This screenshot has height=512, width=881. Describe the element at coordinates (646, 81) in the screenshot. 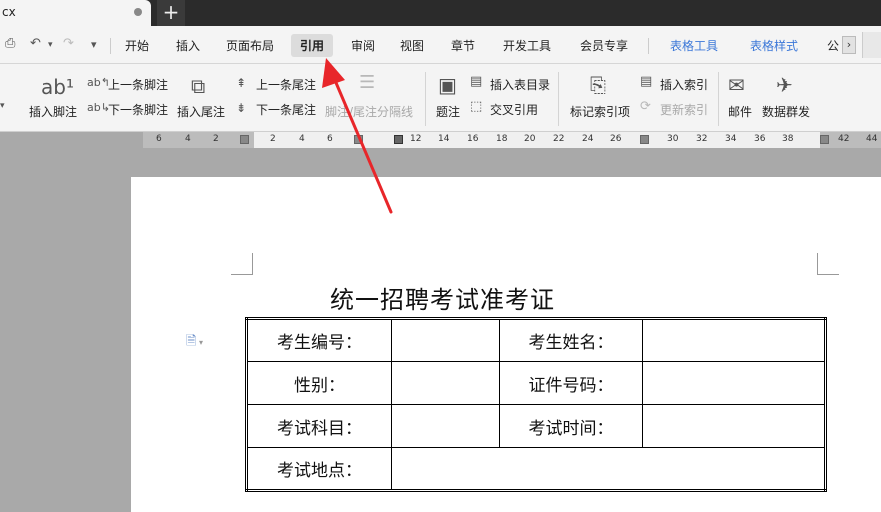

I see `insert-index-icon: ▤` at that location.